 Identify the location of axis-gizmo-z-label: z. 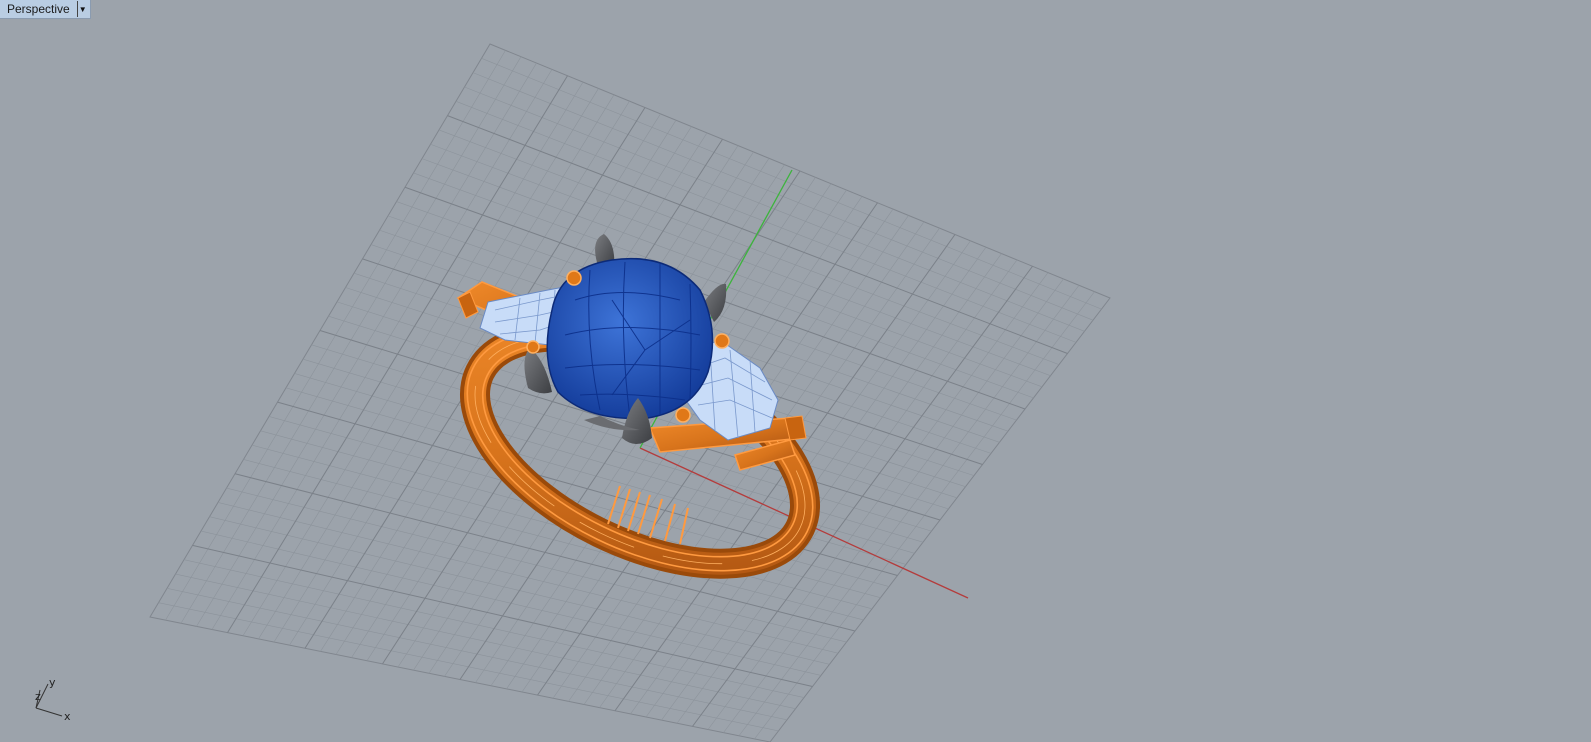
(38, 696).